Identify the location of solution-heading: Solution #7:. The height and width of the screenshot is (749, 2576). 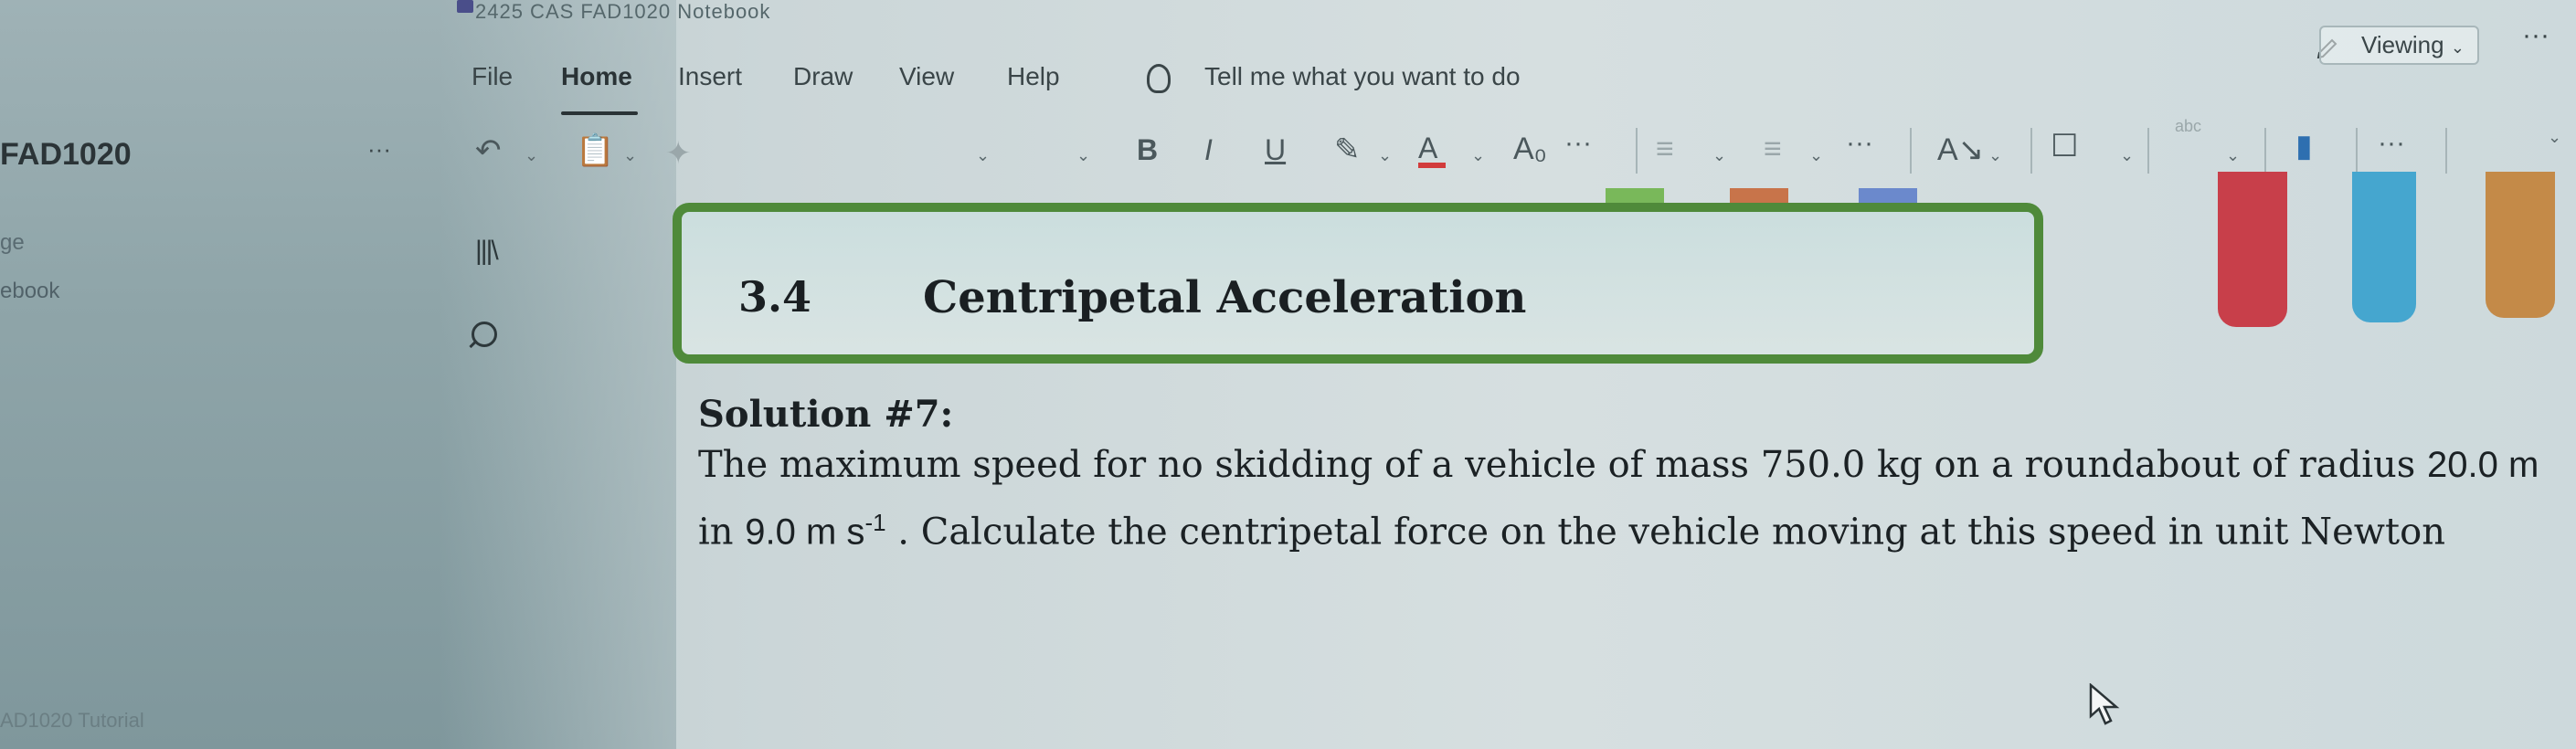
(826, 415).